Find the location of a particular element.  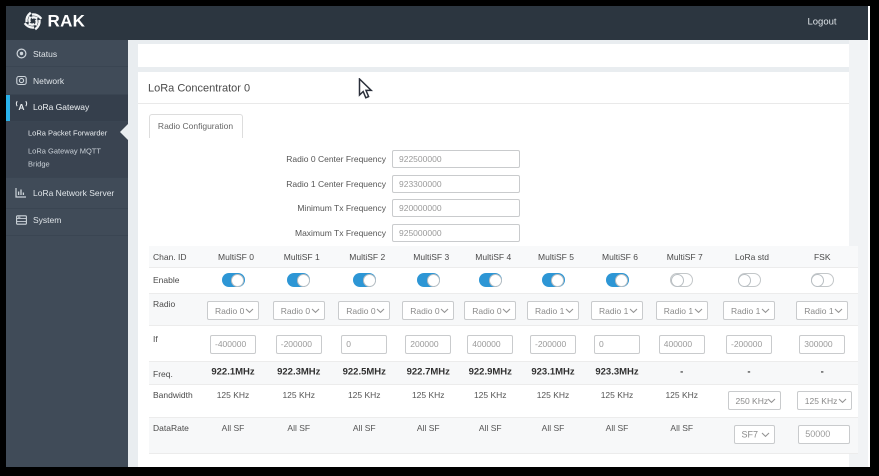

svg-text: A is located at coordinates (21, 107).